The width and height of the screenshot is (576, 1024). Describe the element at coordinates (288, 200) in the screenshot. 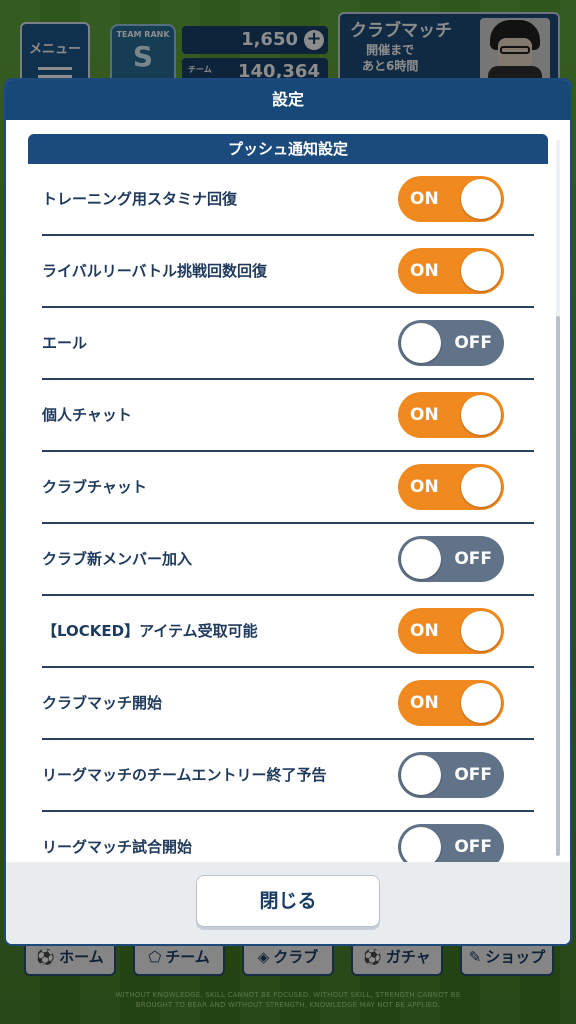

I see `setting-row: トレーニング用スタミナ回復 ON` at that location.